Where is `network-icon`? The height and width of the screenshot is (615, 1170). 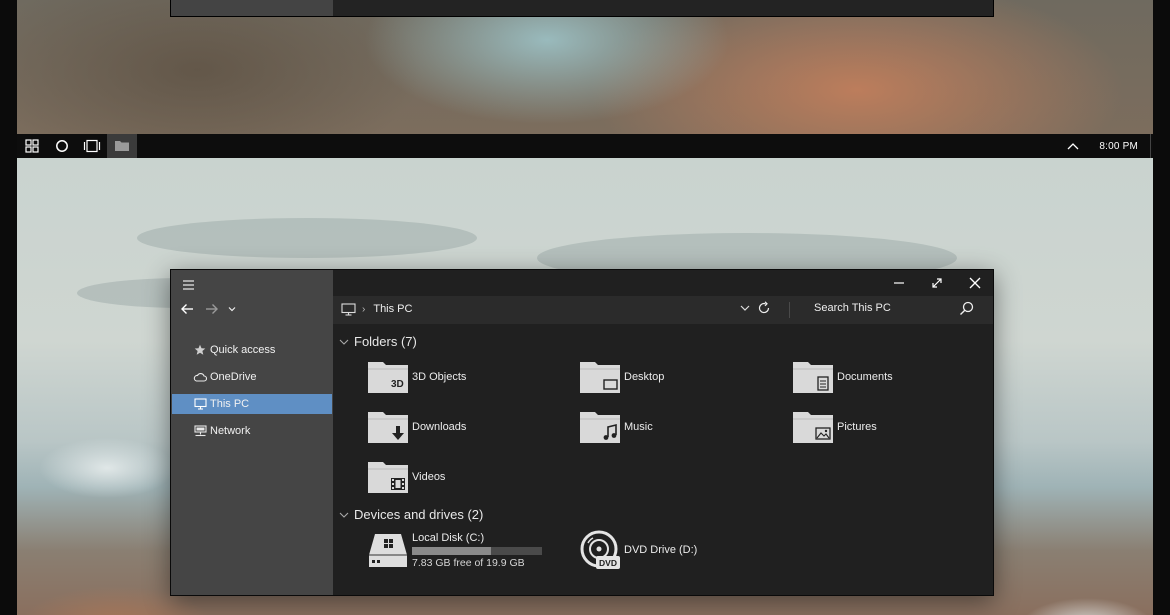
network-icon is located at coordinates (200, 431).